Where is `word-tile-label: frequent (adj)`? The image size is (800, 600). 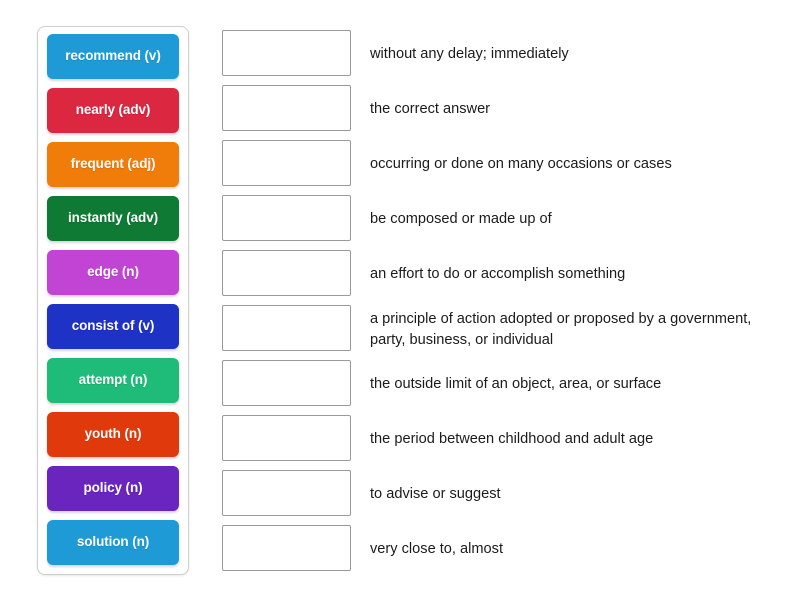 word-tile-label: frequent (adj) is located at coordinates (113, 164).